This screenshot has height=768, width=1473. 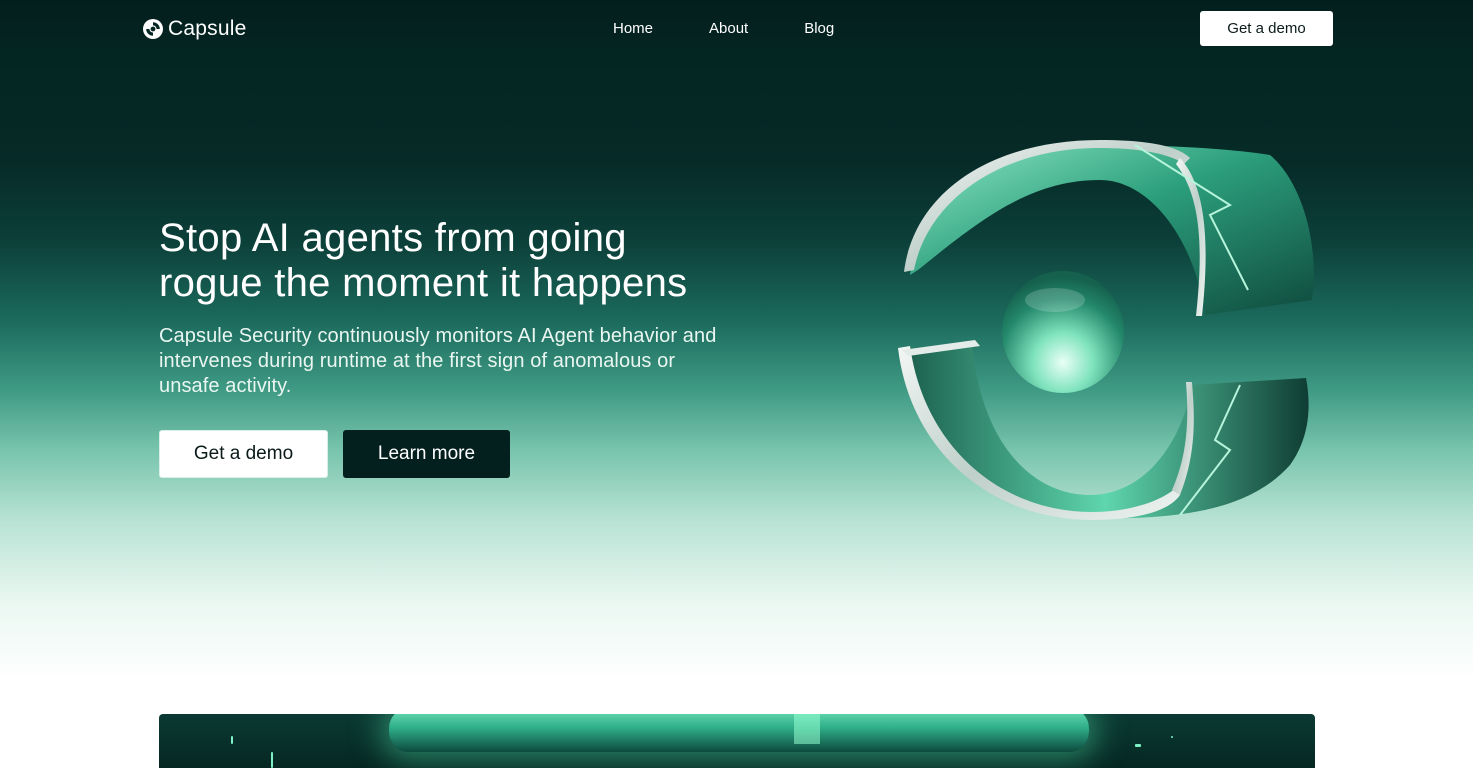 I want to click on nav-get-demo-button: Get a demo, so click(x=1266, y=28).